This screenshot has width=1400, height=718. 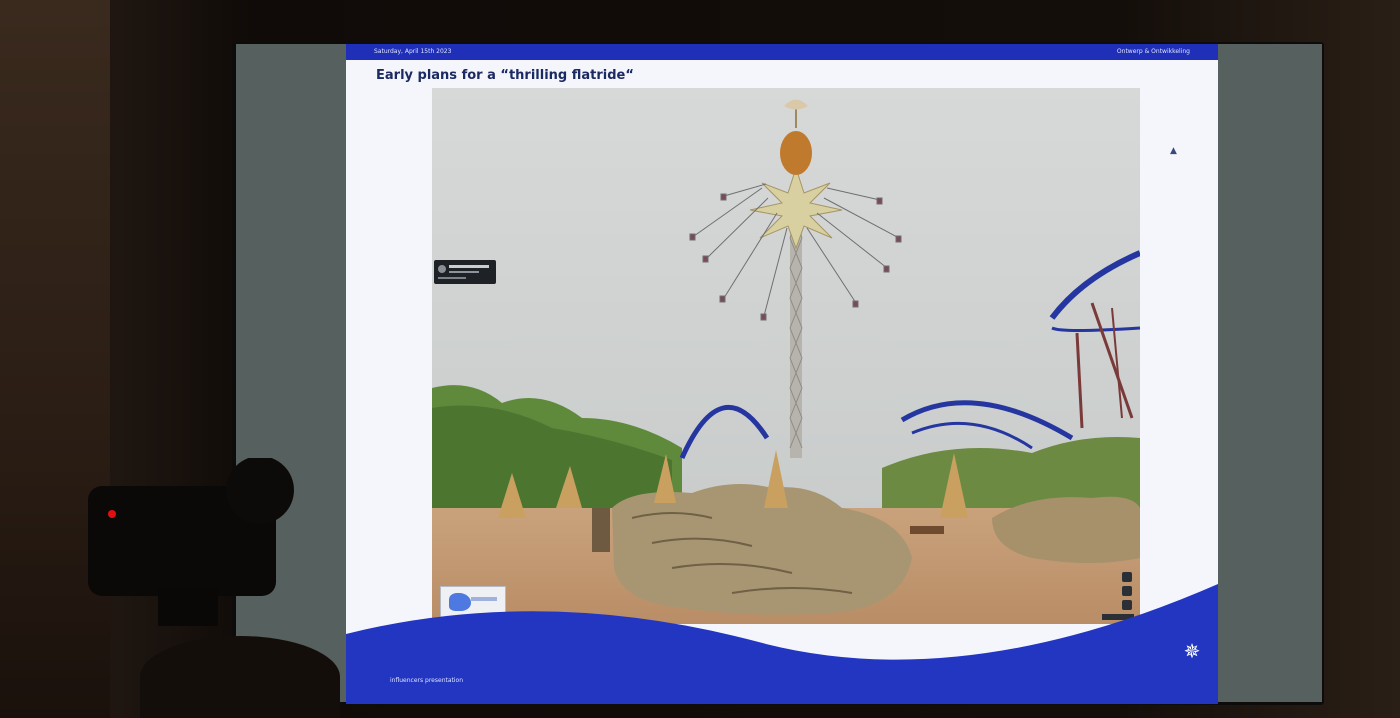 I want to click on slide-date: Saturday, April 15th 2023, so click(x=413, y=51).